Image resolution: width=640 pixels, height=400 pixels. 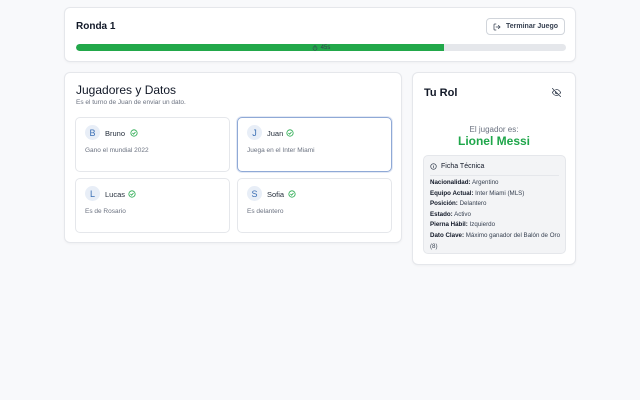 I want to click on logout-icon, so click(x=497, y=26).